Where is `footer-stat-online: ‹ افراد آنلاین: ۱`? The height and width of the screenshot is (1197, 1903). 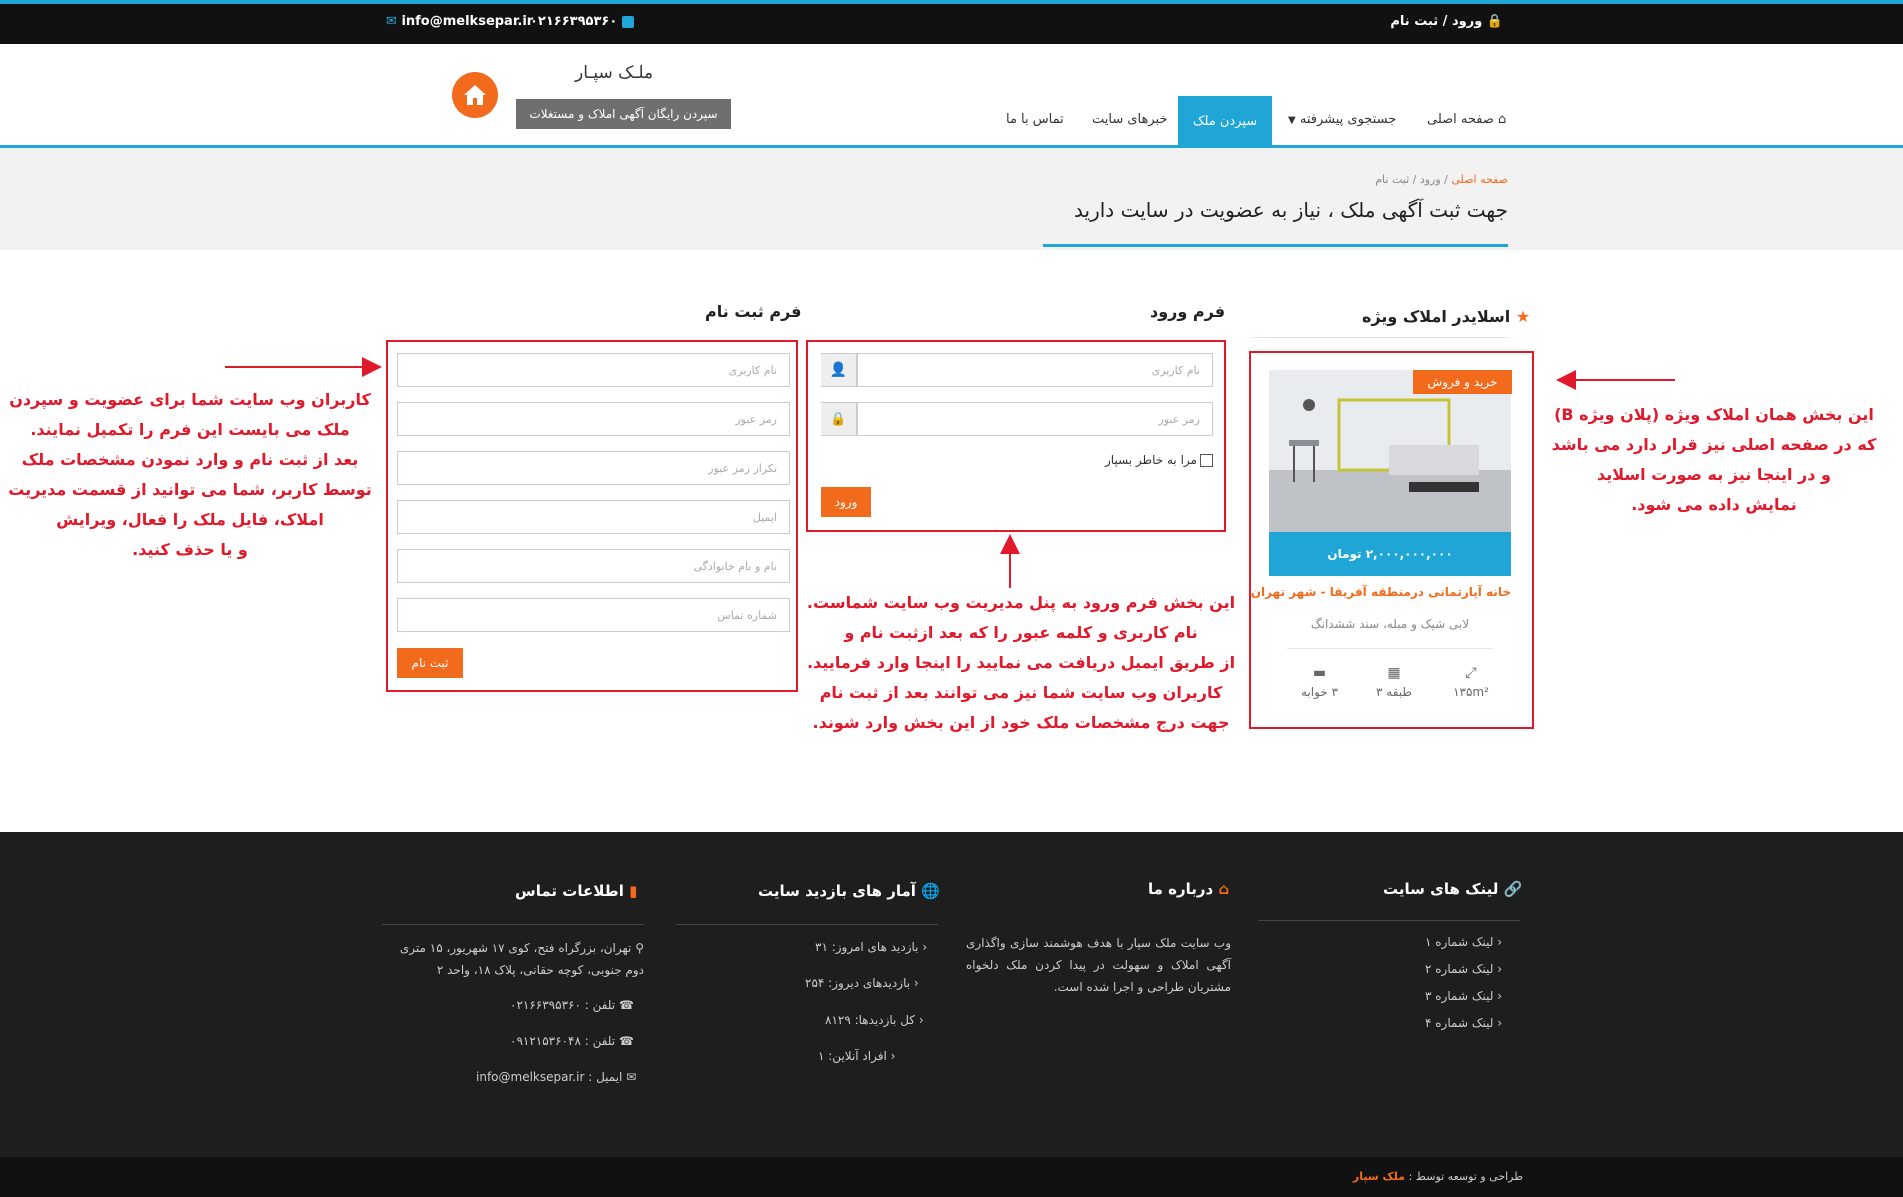
footer-stat-online: ‹ افراد آنلاین: ۱ is located at coordinates (857, 1056).